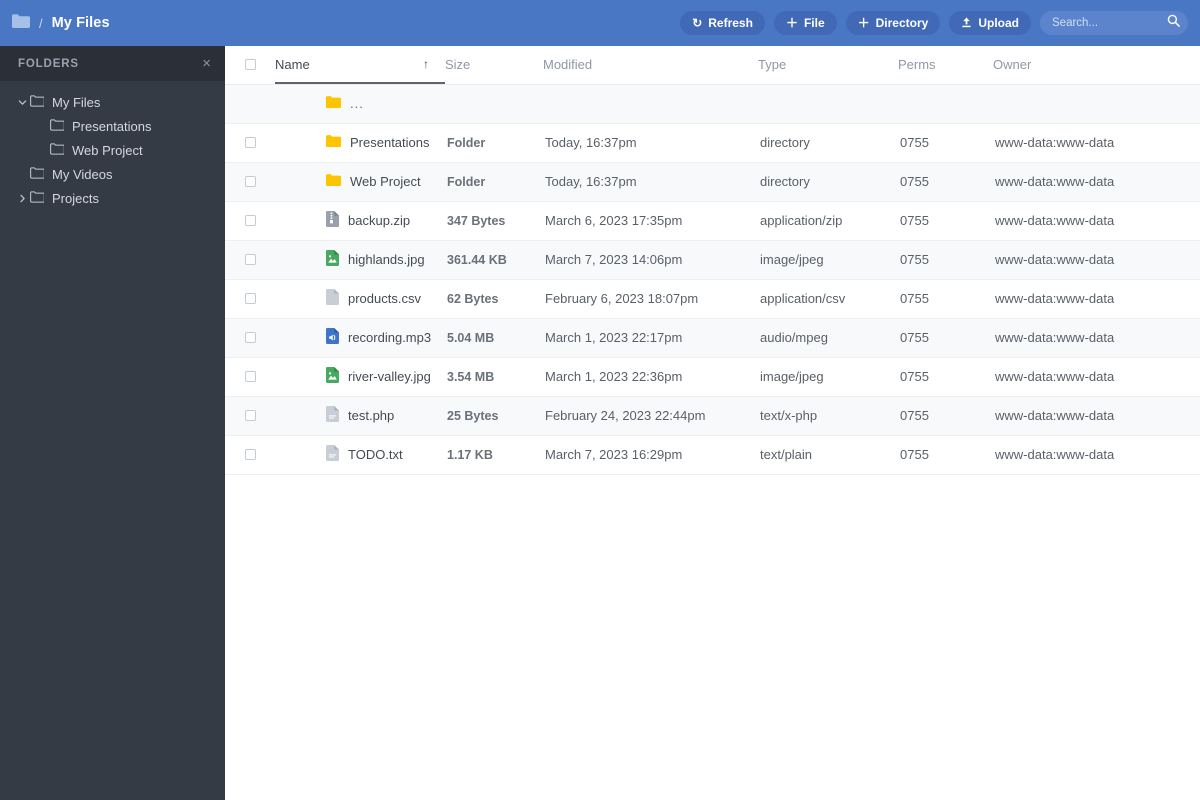  What do you see at coordinates (945, 65) in the screenshot?
I see `column-header-perms: Perms` at bounding box center [945, 65].